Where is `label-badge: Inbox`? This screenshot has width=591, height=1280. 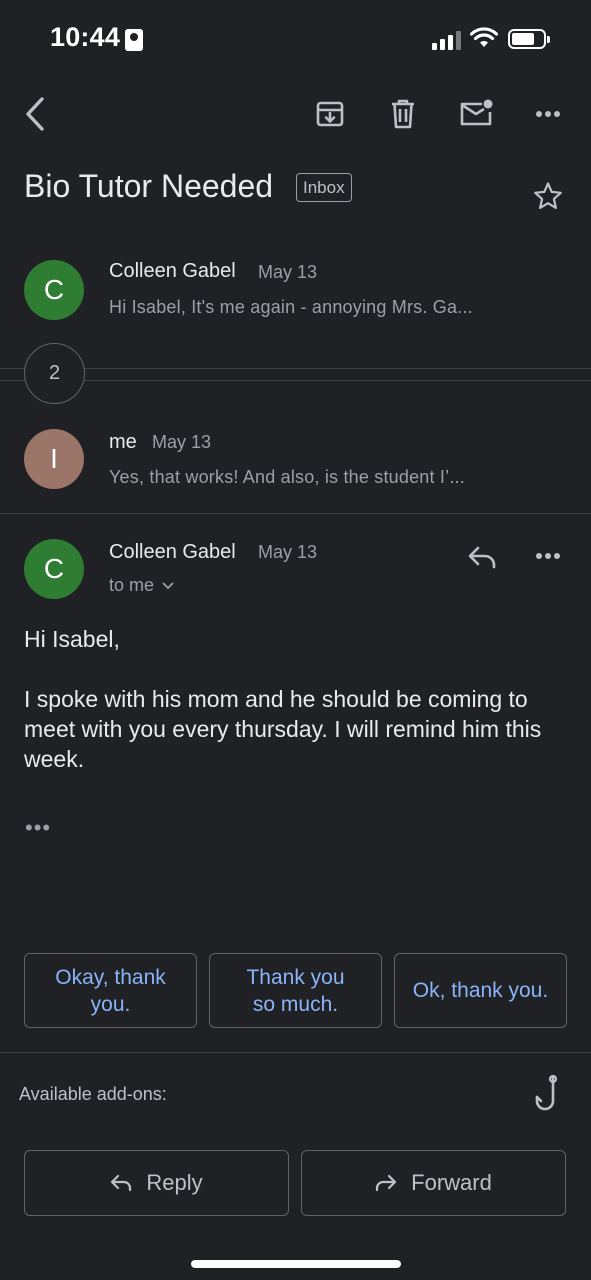
label-badge: Inbox is located at coordinates (324, 187).